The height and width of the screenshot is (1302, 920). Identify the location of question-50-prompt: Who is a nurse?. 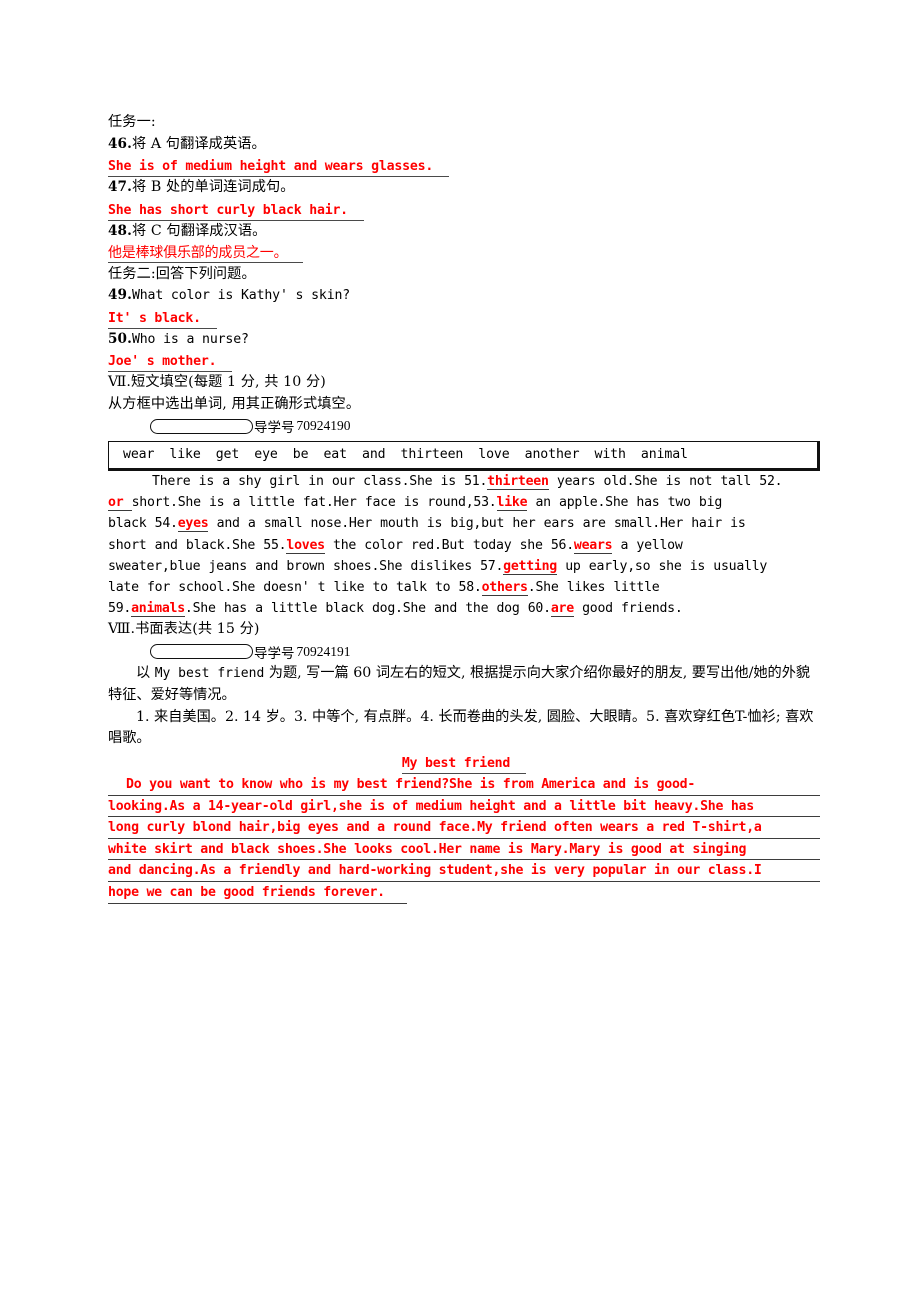
(190, 339).